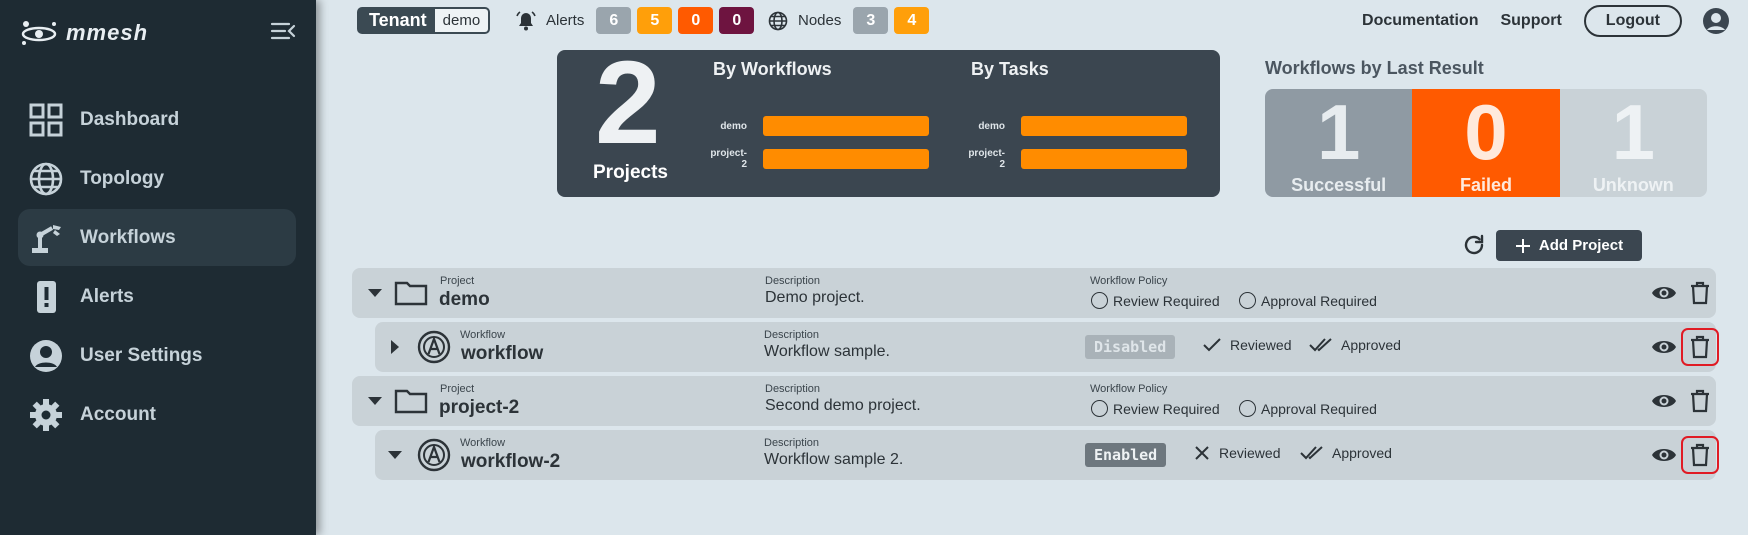 This screenshot has width=1748, height=535. I want to click on projects-count-label: Projects, so click(630, 172).